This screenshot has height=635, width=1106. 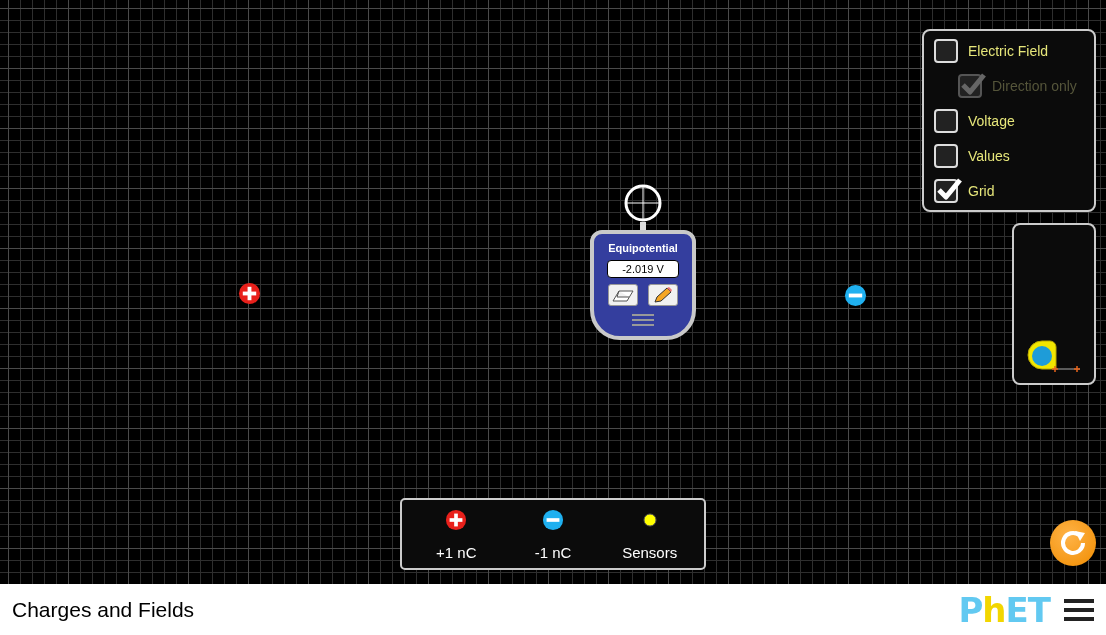 I want to click on eraser-icon, so click(x=623, y=295).